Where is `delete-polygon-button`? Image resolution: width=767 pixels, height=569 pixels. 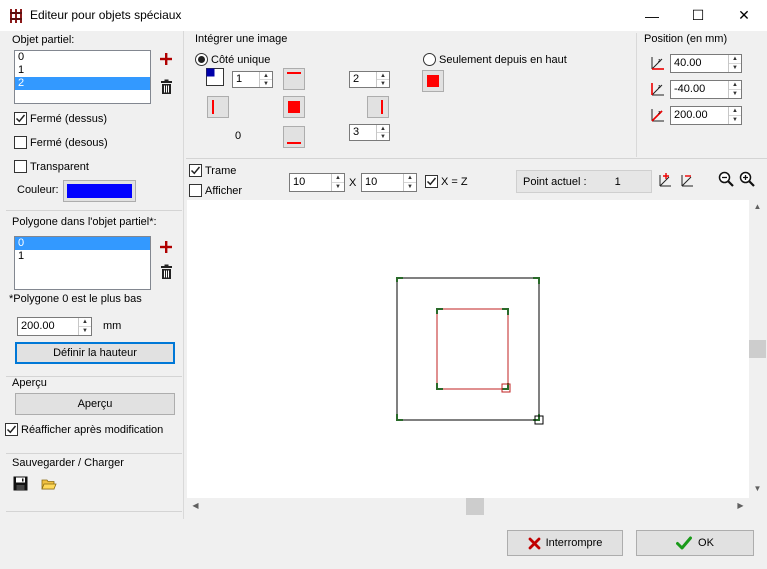 delete-polygon-button is located at coordinates (166, 272).